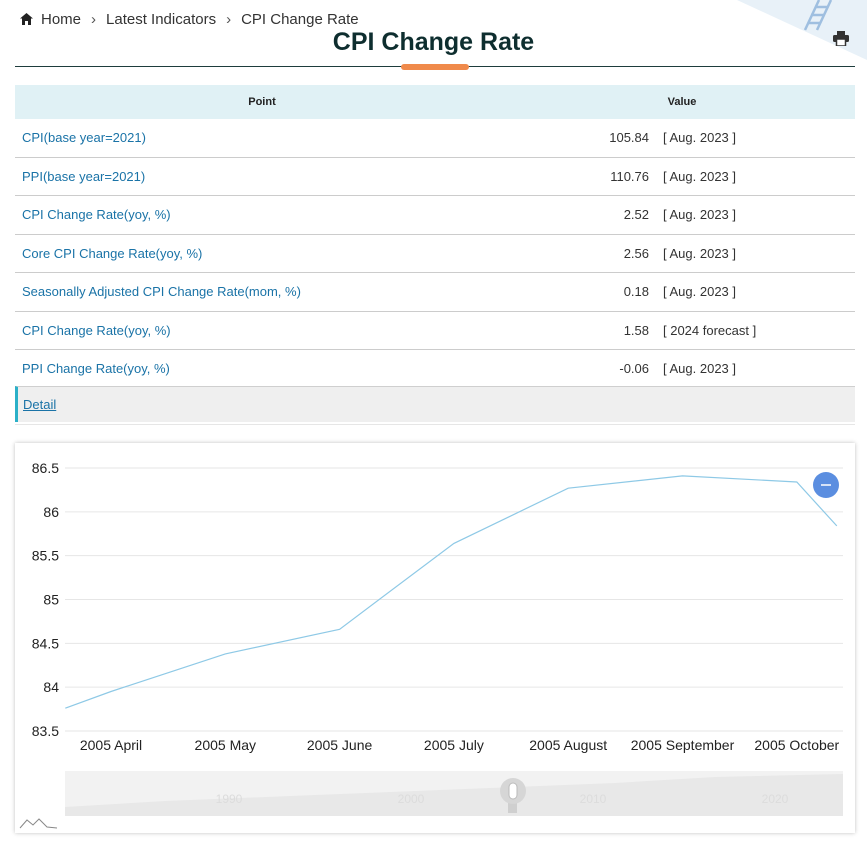  Describe the element at coordinates (262, 253) in the screenshot. I see `indicator-name: Core CPI Change Rate(yoy, %)` at that location.